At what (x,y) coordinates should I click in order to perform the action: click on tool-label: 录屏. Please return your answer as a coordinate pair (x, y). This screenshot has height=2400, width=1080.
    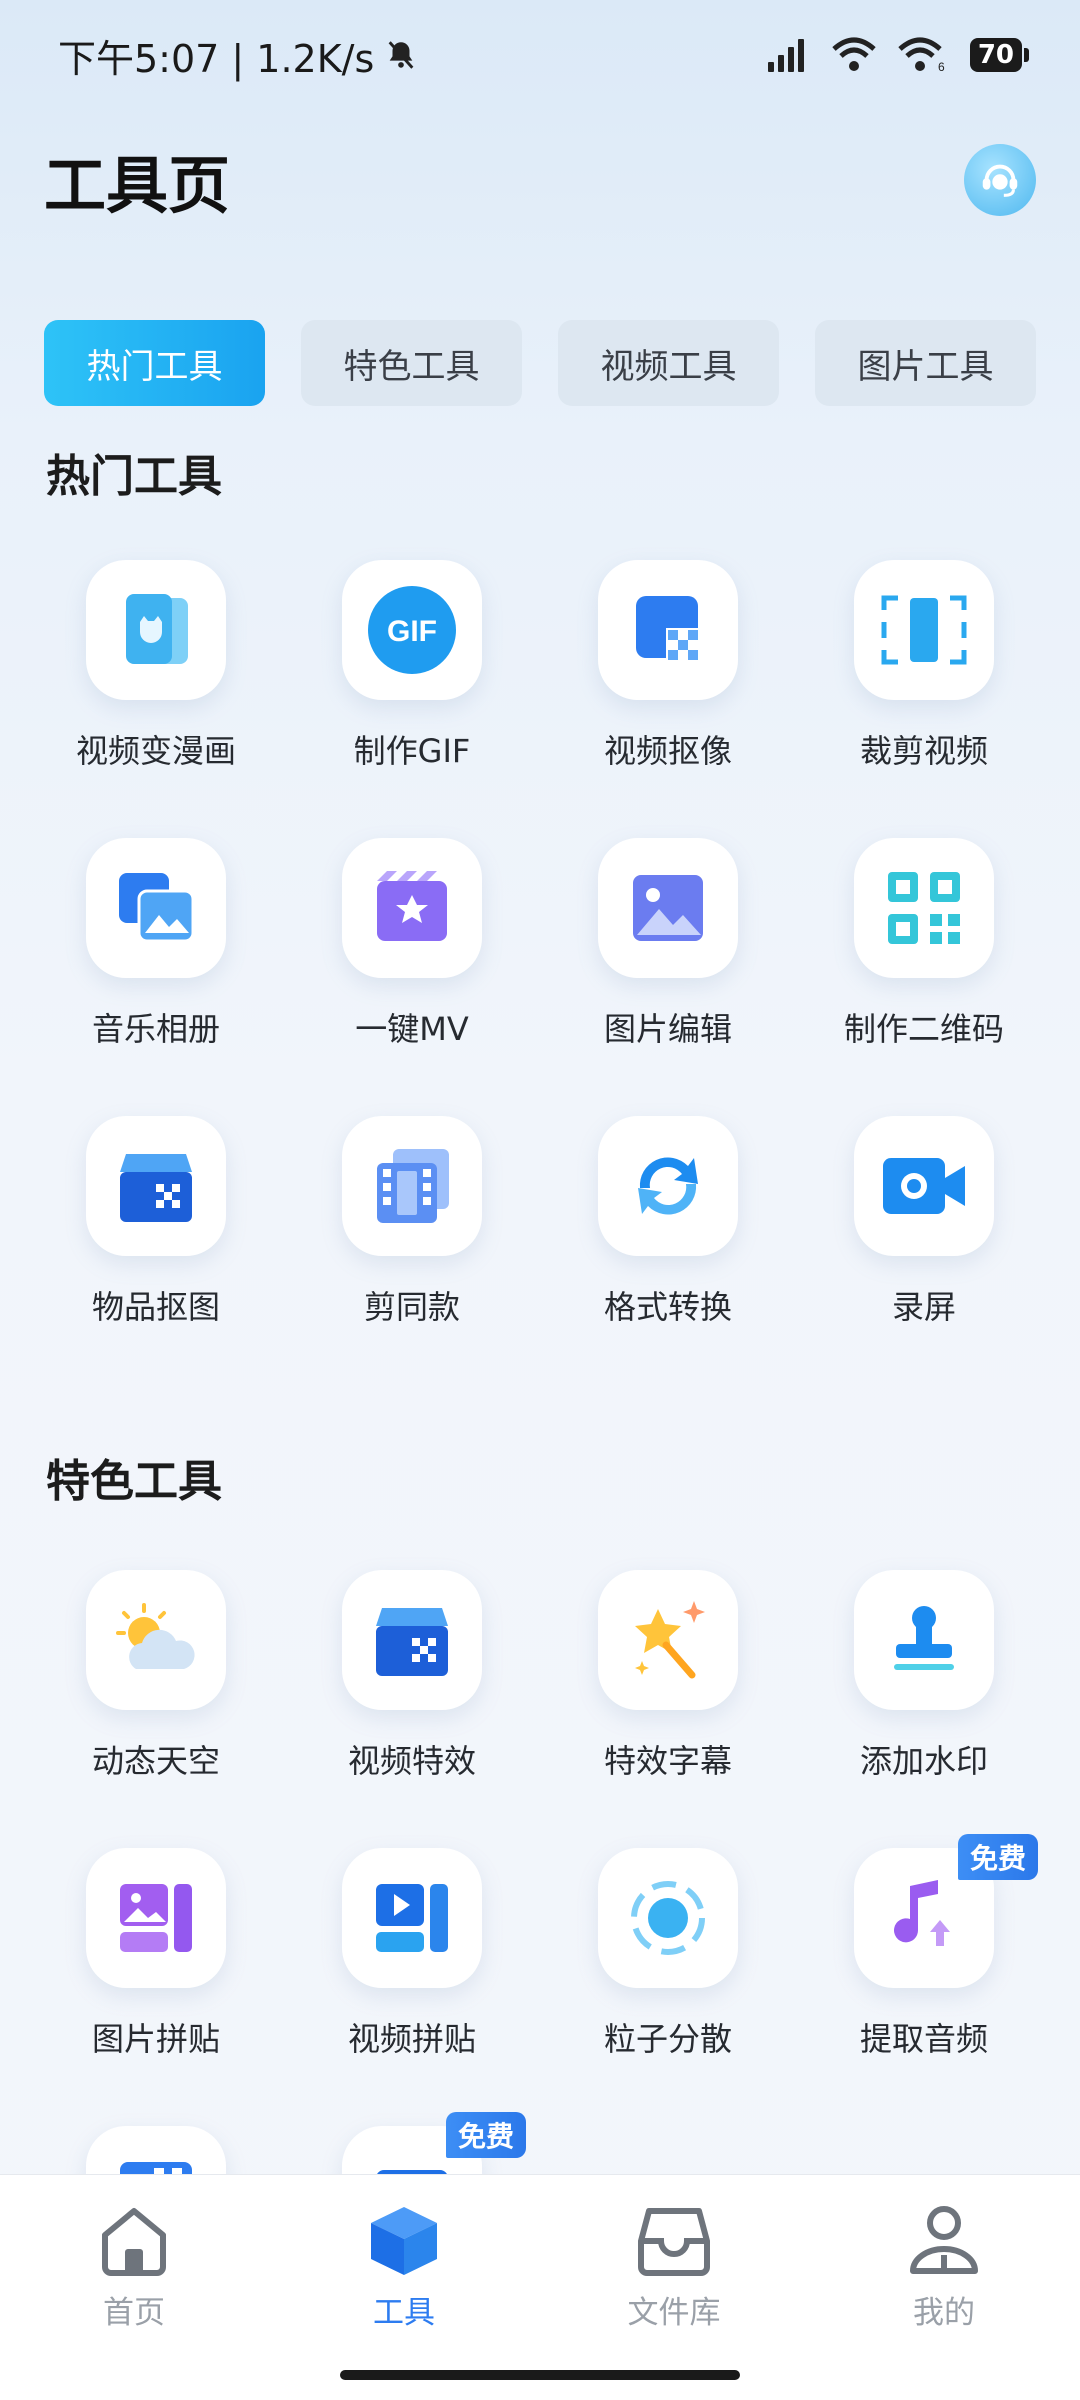
    Looking at the image, I should click on (923, 1307).